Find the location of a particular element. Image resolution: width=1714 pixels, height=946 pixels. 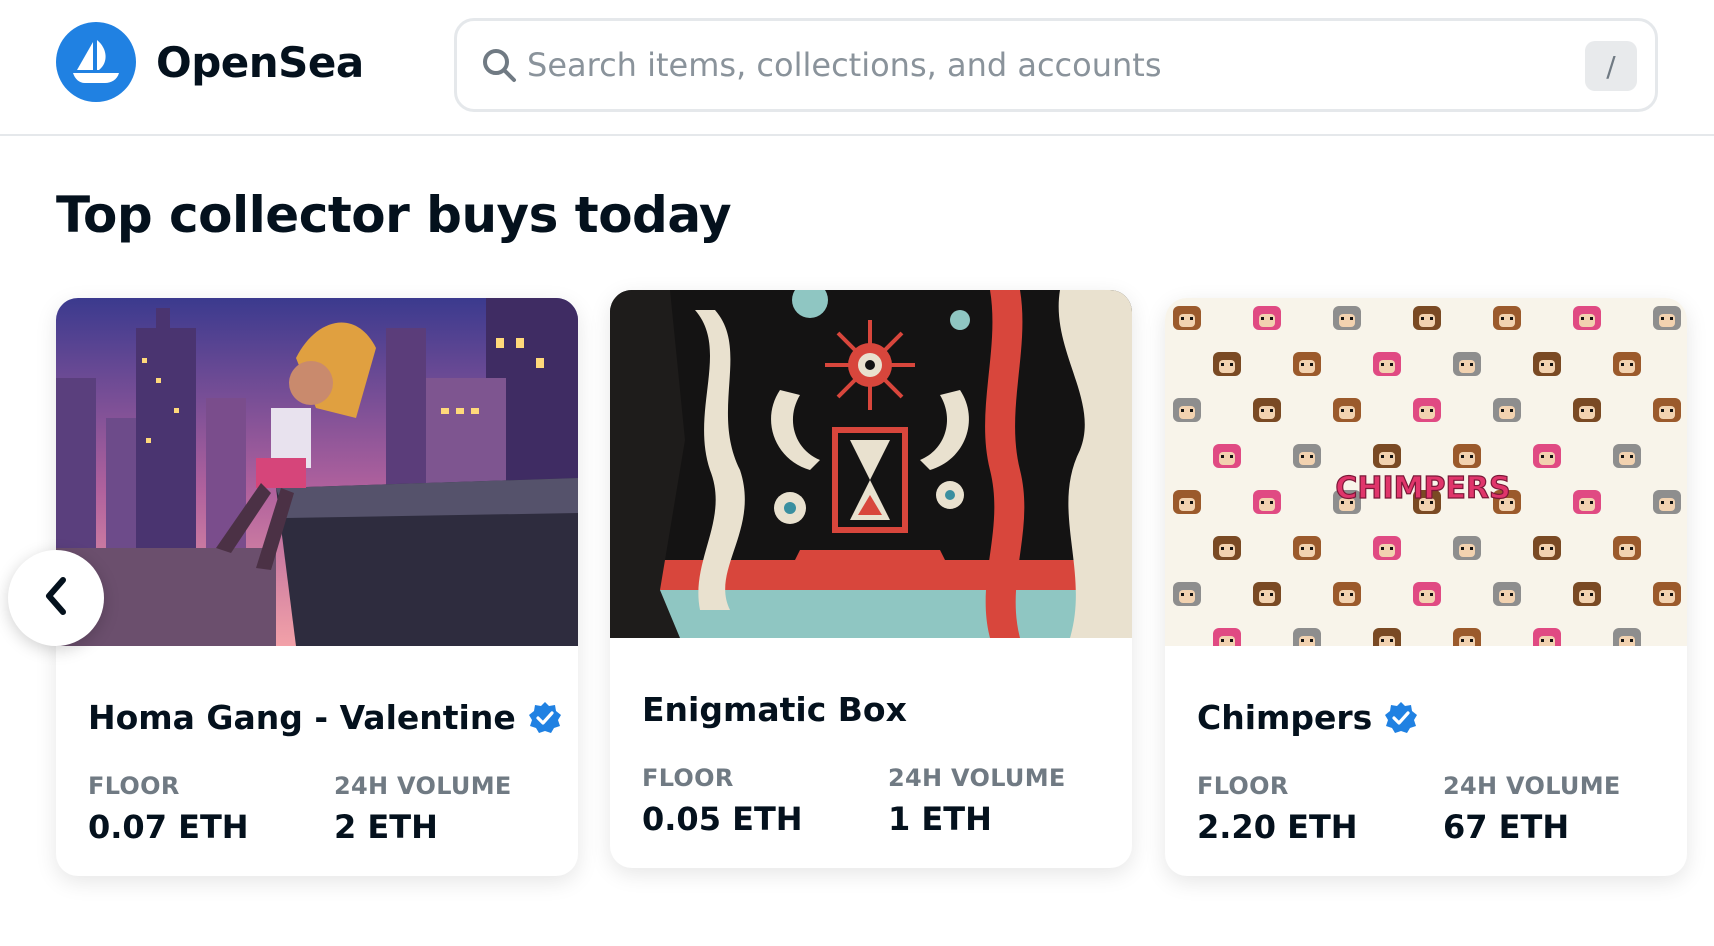

search-input is located at coordinates (1027, 65).